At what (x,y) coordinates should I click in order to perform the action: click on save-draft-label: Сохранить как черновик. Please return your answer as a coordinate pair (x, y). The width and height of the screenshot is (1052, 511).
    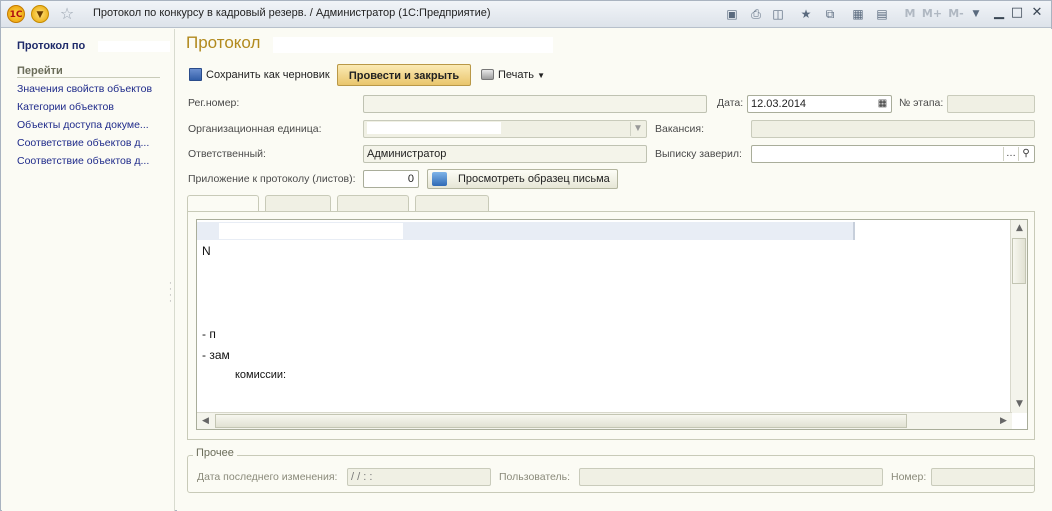
    Looking at the image, I should click on (268, 75).